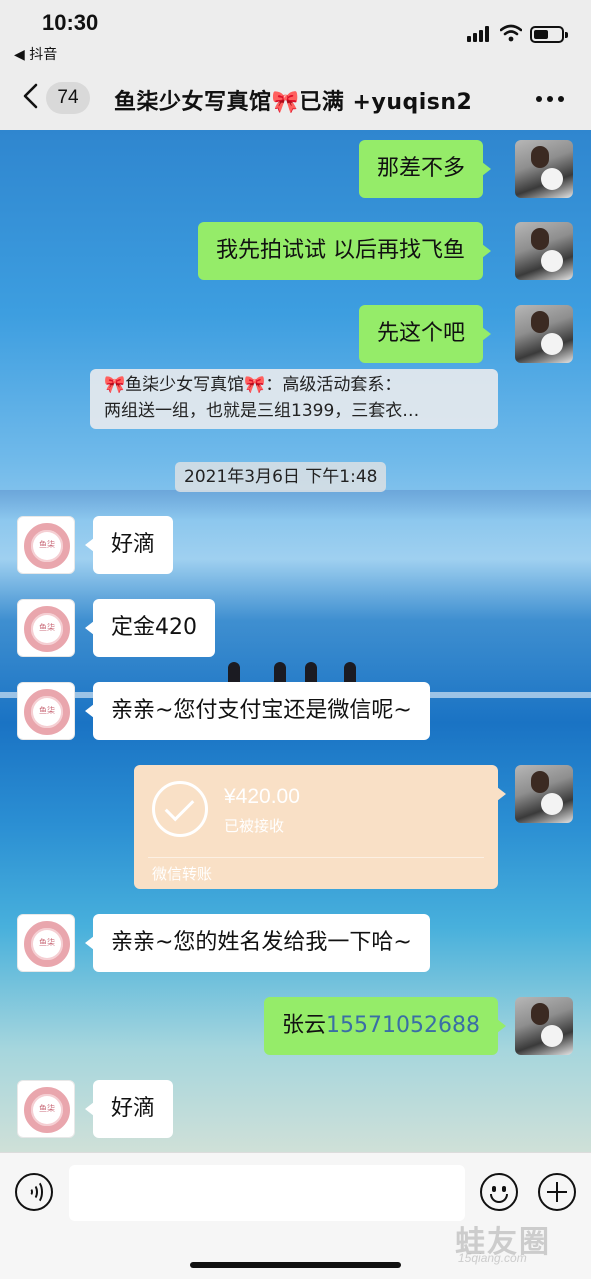 The height and width of the screenshot is (1279, 591). I want to click on voice-input-icon, so click(34, 1192).